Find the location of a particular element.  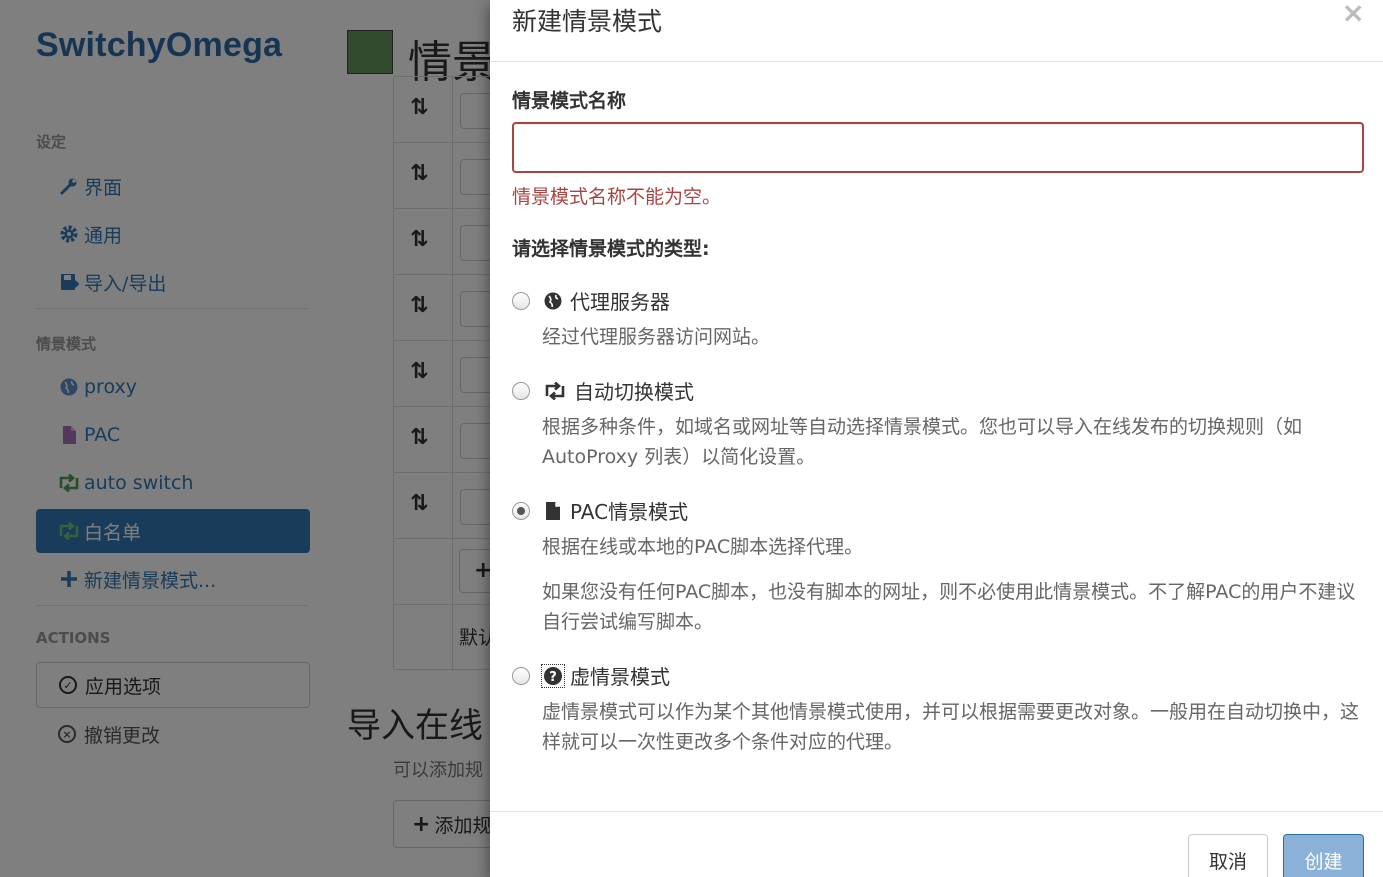

globe-icon is located at coordinates (553, 301).